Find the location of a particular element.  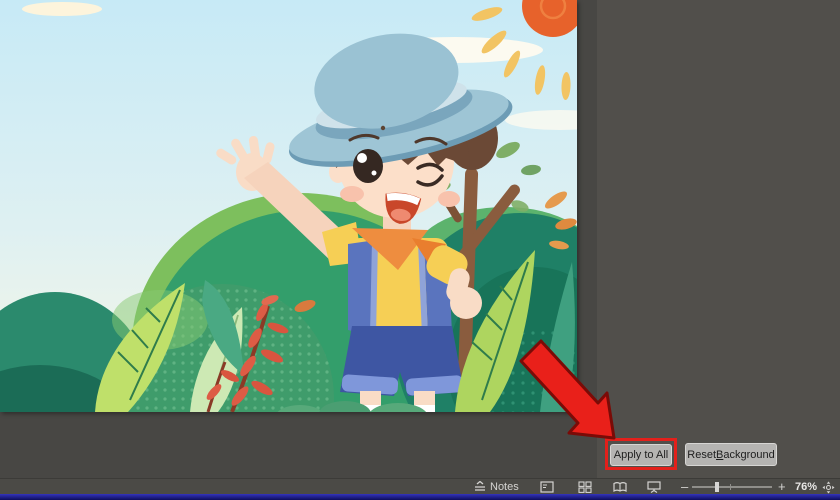

slide-sorter-icon is located at coordinates (585, 487).